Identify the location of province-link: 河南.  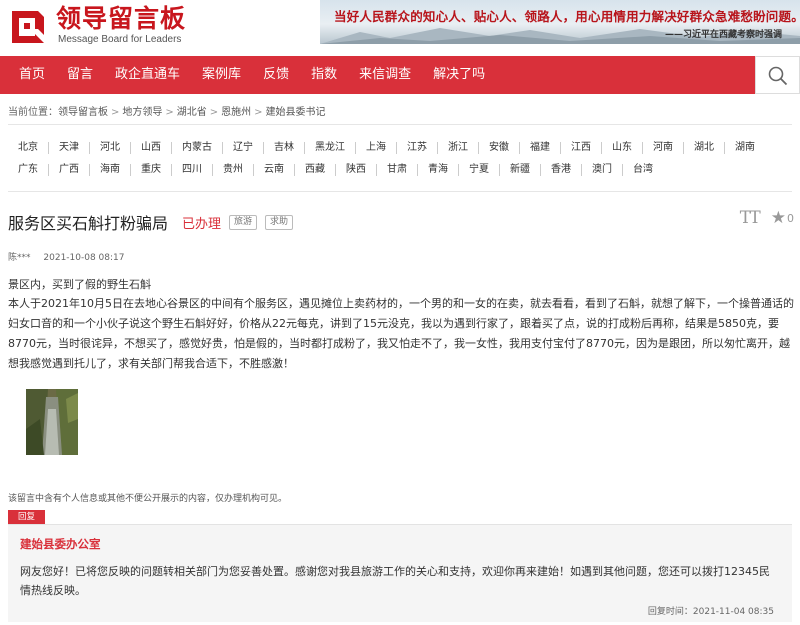
(663, 148).